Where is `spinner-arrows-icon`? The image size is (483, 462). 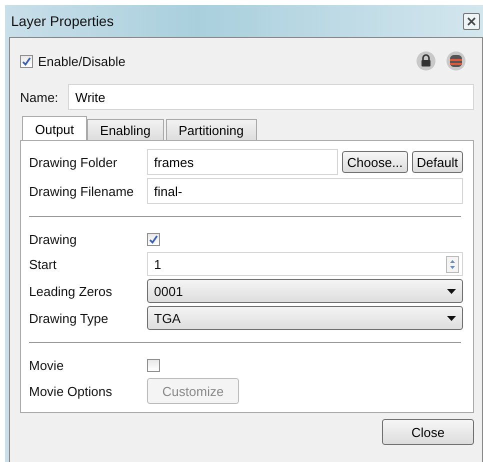 spinner-arrows-icon is located at coordinates (452, 264).